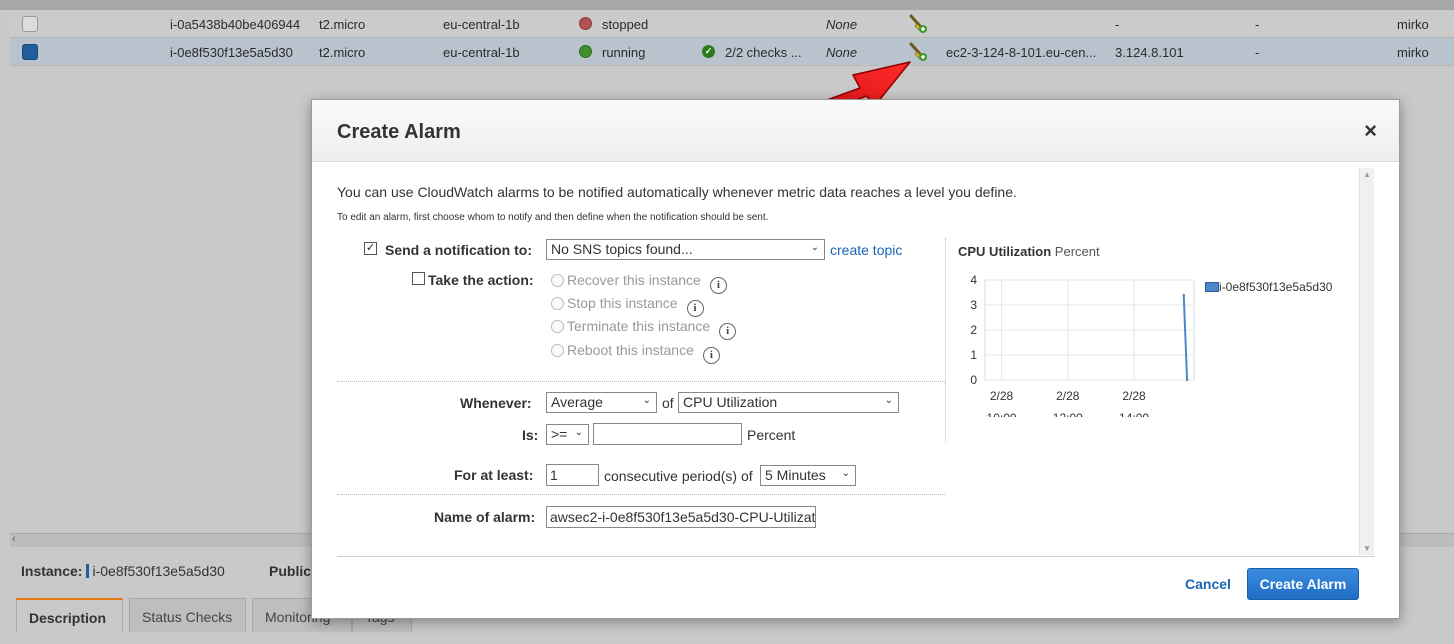  I want to click on instance-id: i-0e8f530f13e5a5d30, so click(231, 52).